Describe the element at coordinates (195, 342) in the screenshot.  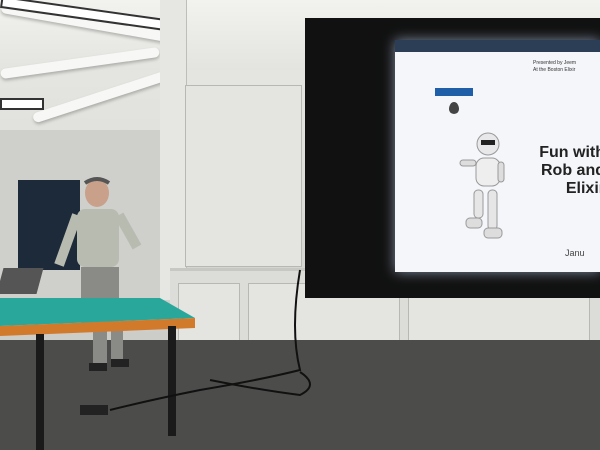
I see `floor-cables` at that location.